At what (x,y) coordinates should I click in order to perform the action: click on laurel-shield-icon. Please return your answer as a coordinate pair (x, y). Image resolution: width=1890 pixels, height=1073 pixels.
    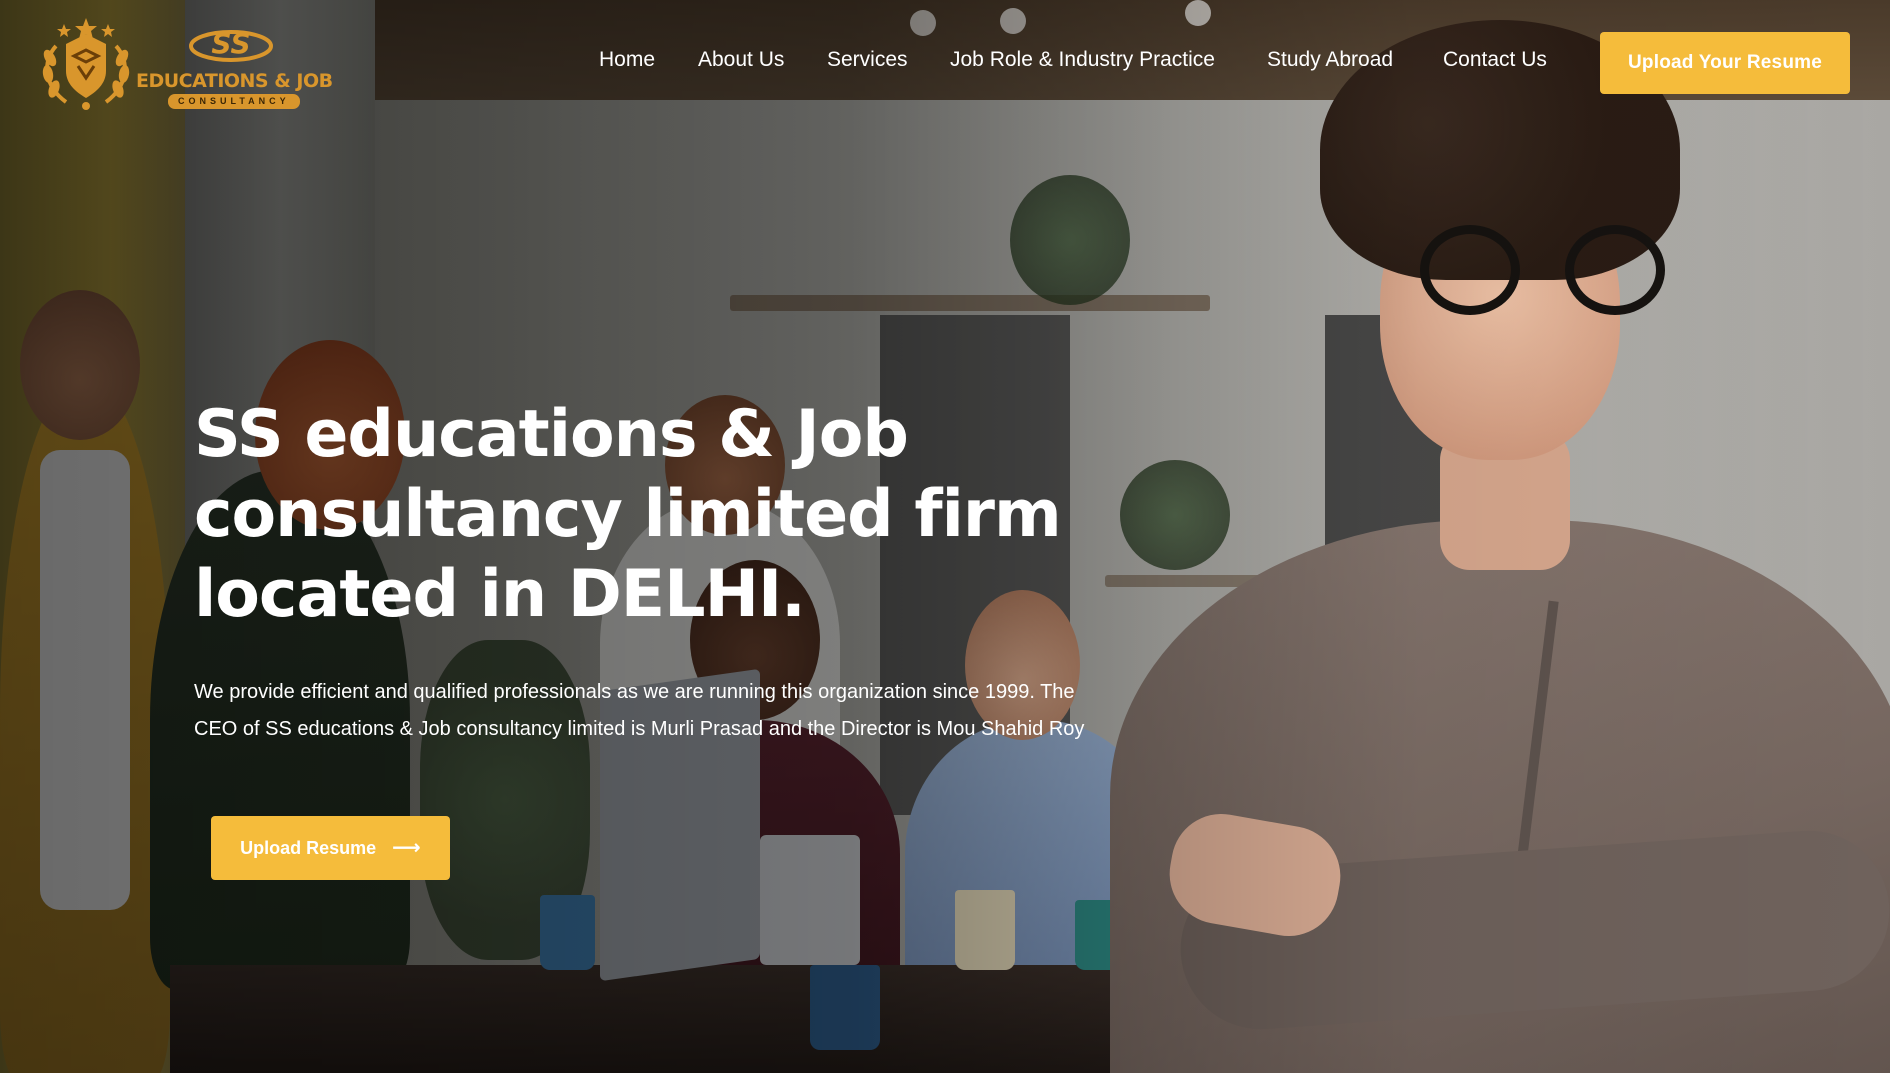
    Looking at the image, I should click on (86, 64).